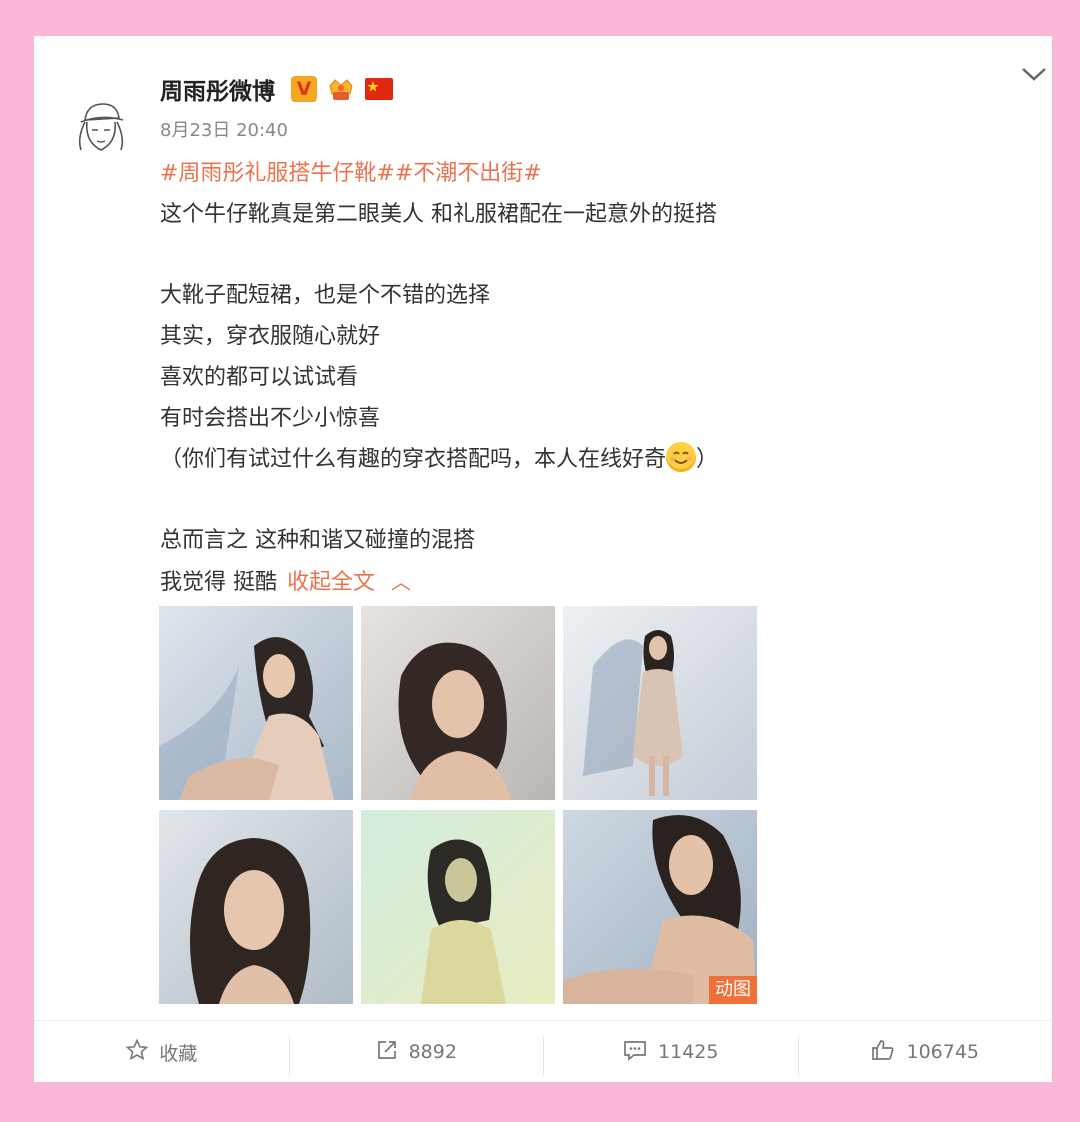 The height and width of the screenshot is (1122, 1080). What do you see at coordinates (733, 990) in the screenshot?
I see `gif-badge: 动图` at bounding box center [733, 990].